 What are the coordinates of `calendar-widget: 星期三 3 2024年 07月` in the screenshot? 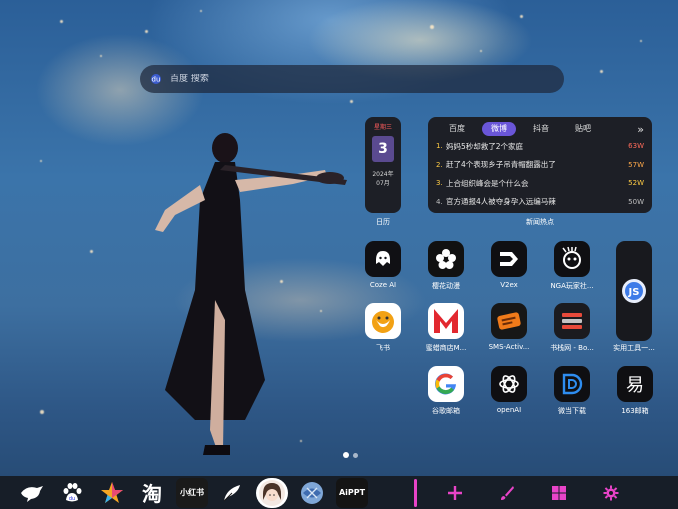 It's located at (383, 165).